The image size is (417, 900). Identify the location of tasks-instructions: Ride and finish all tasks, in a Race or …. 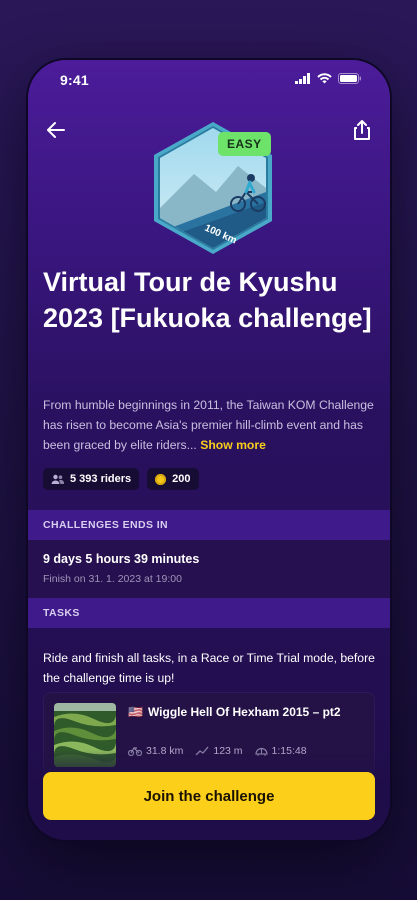
(209, 668).